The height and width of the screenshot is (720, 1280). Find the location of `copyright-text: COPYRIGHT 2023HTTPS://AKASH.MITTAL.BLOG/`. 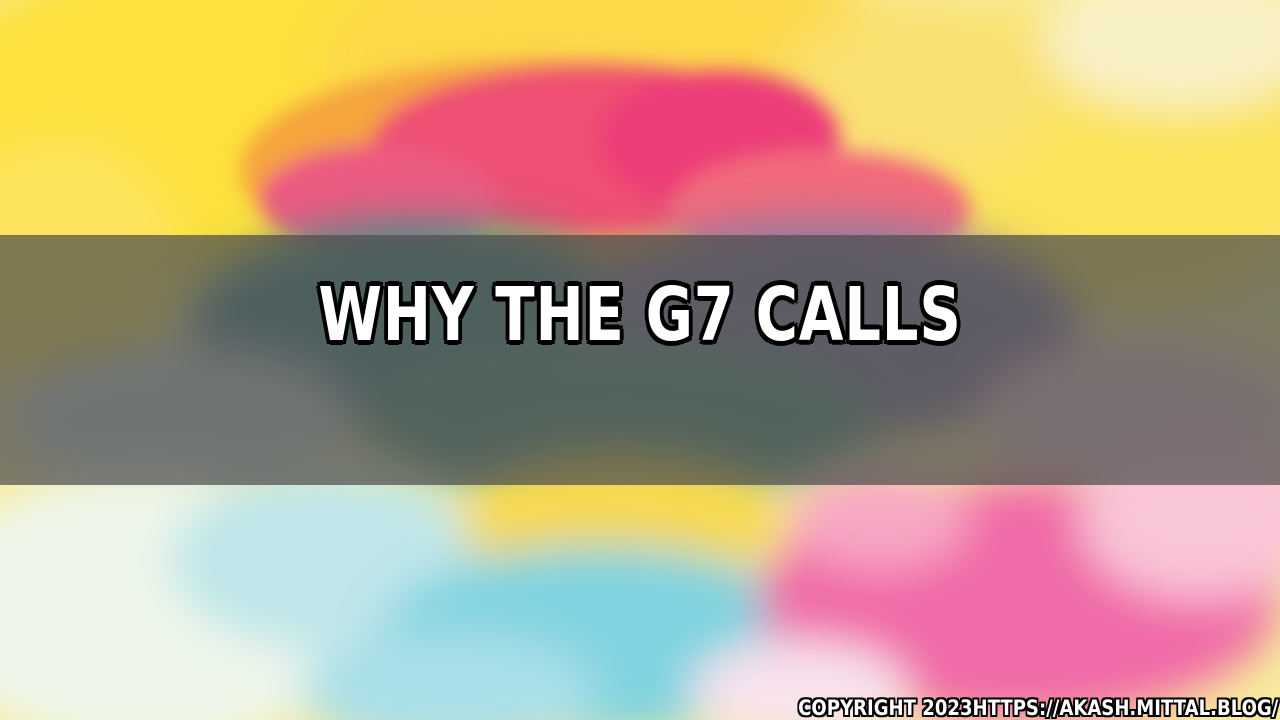

copyright-text: COPYRIGHT 2023HTTPS://AKASH.MITTAL.BLOG/ is located at coordinates (1037, 708).